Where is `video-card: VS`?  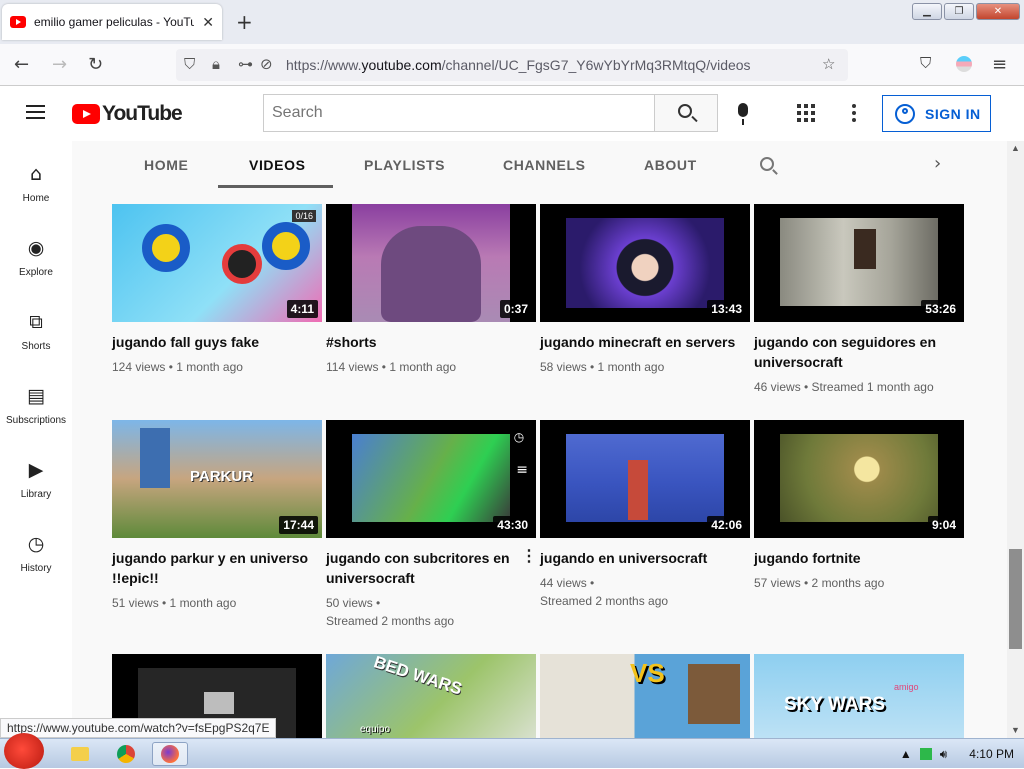
video-card: VS is located at coordinates (645, 696).